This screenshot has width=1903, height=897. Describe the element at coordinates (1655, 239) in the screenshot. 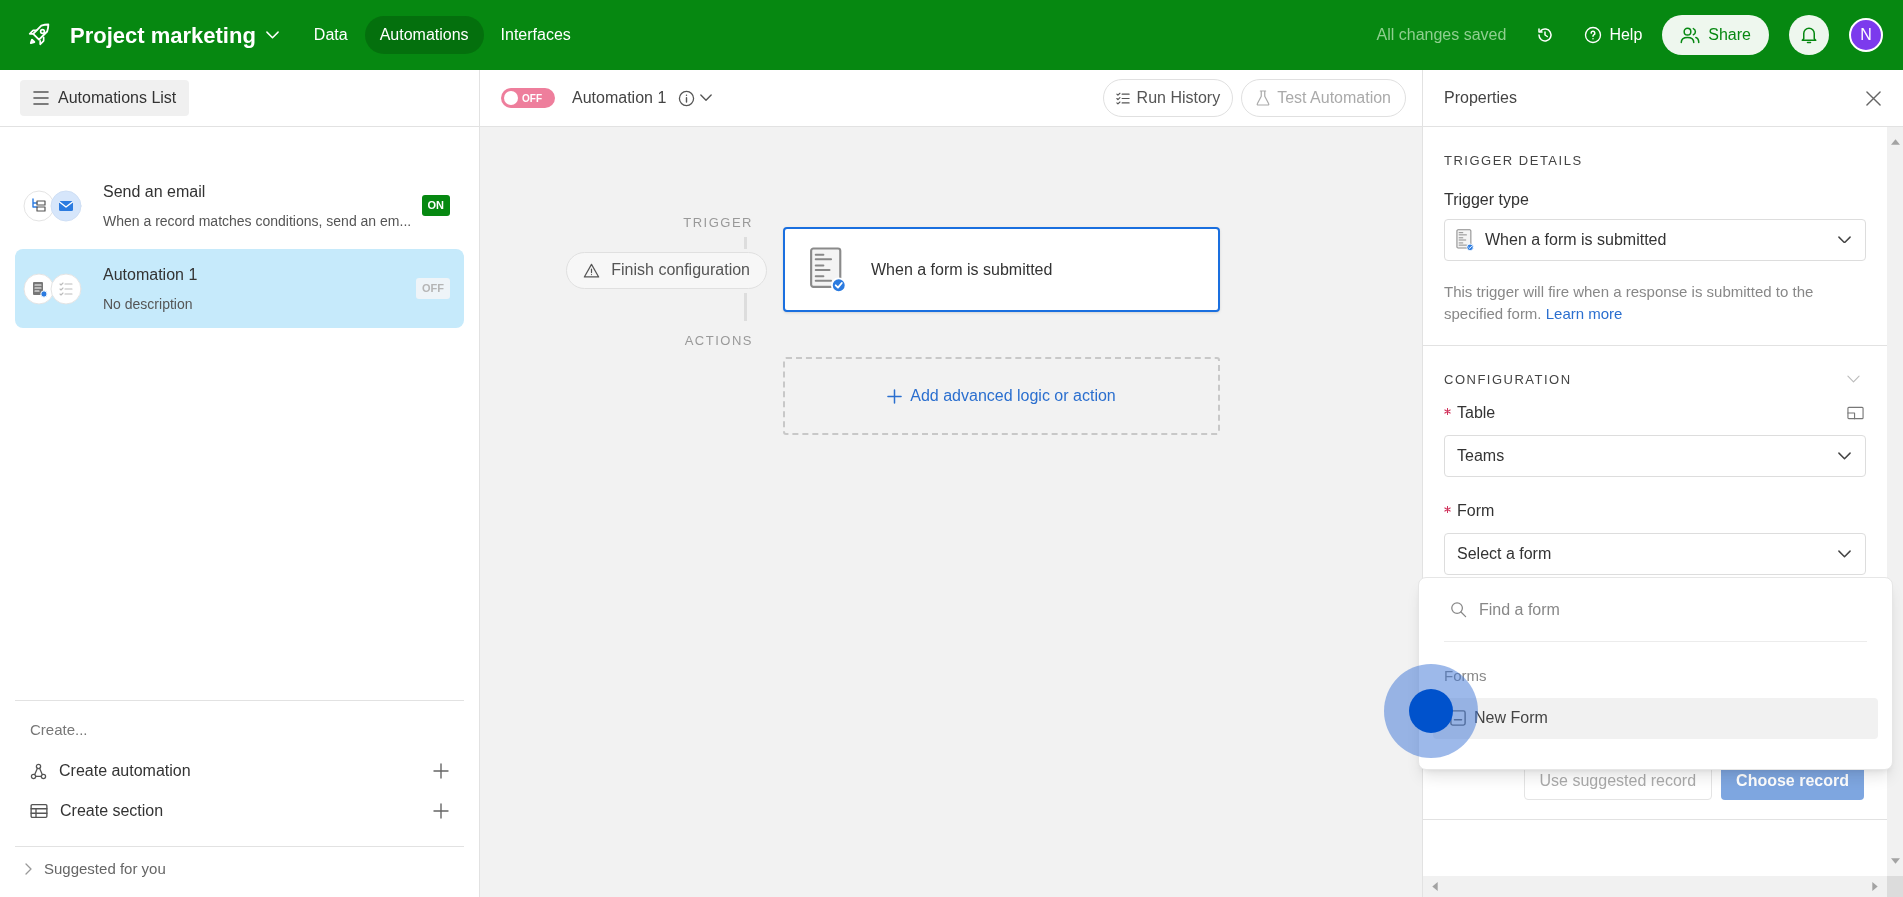

I see `trigger-type-select: When a form is submitted` at that location.